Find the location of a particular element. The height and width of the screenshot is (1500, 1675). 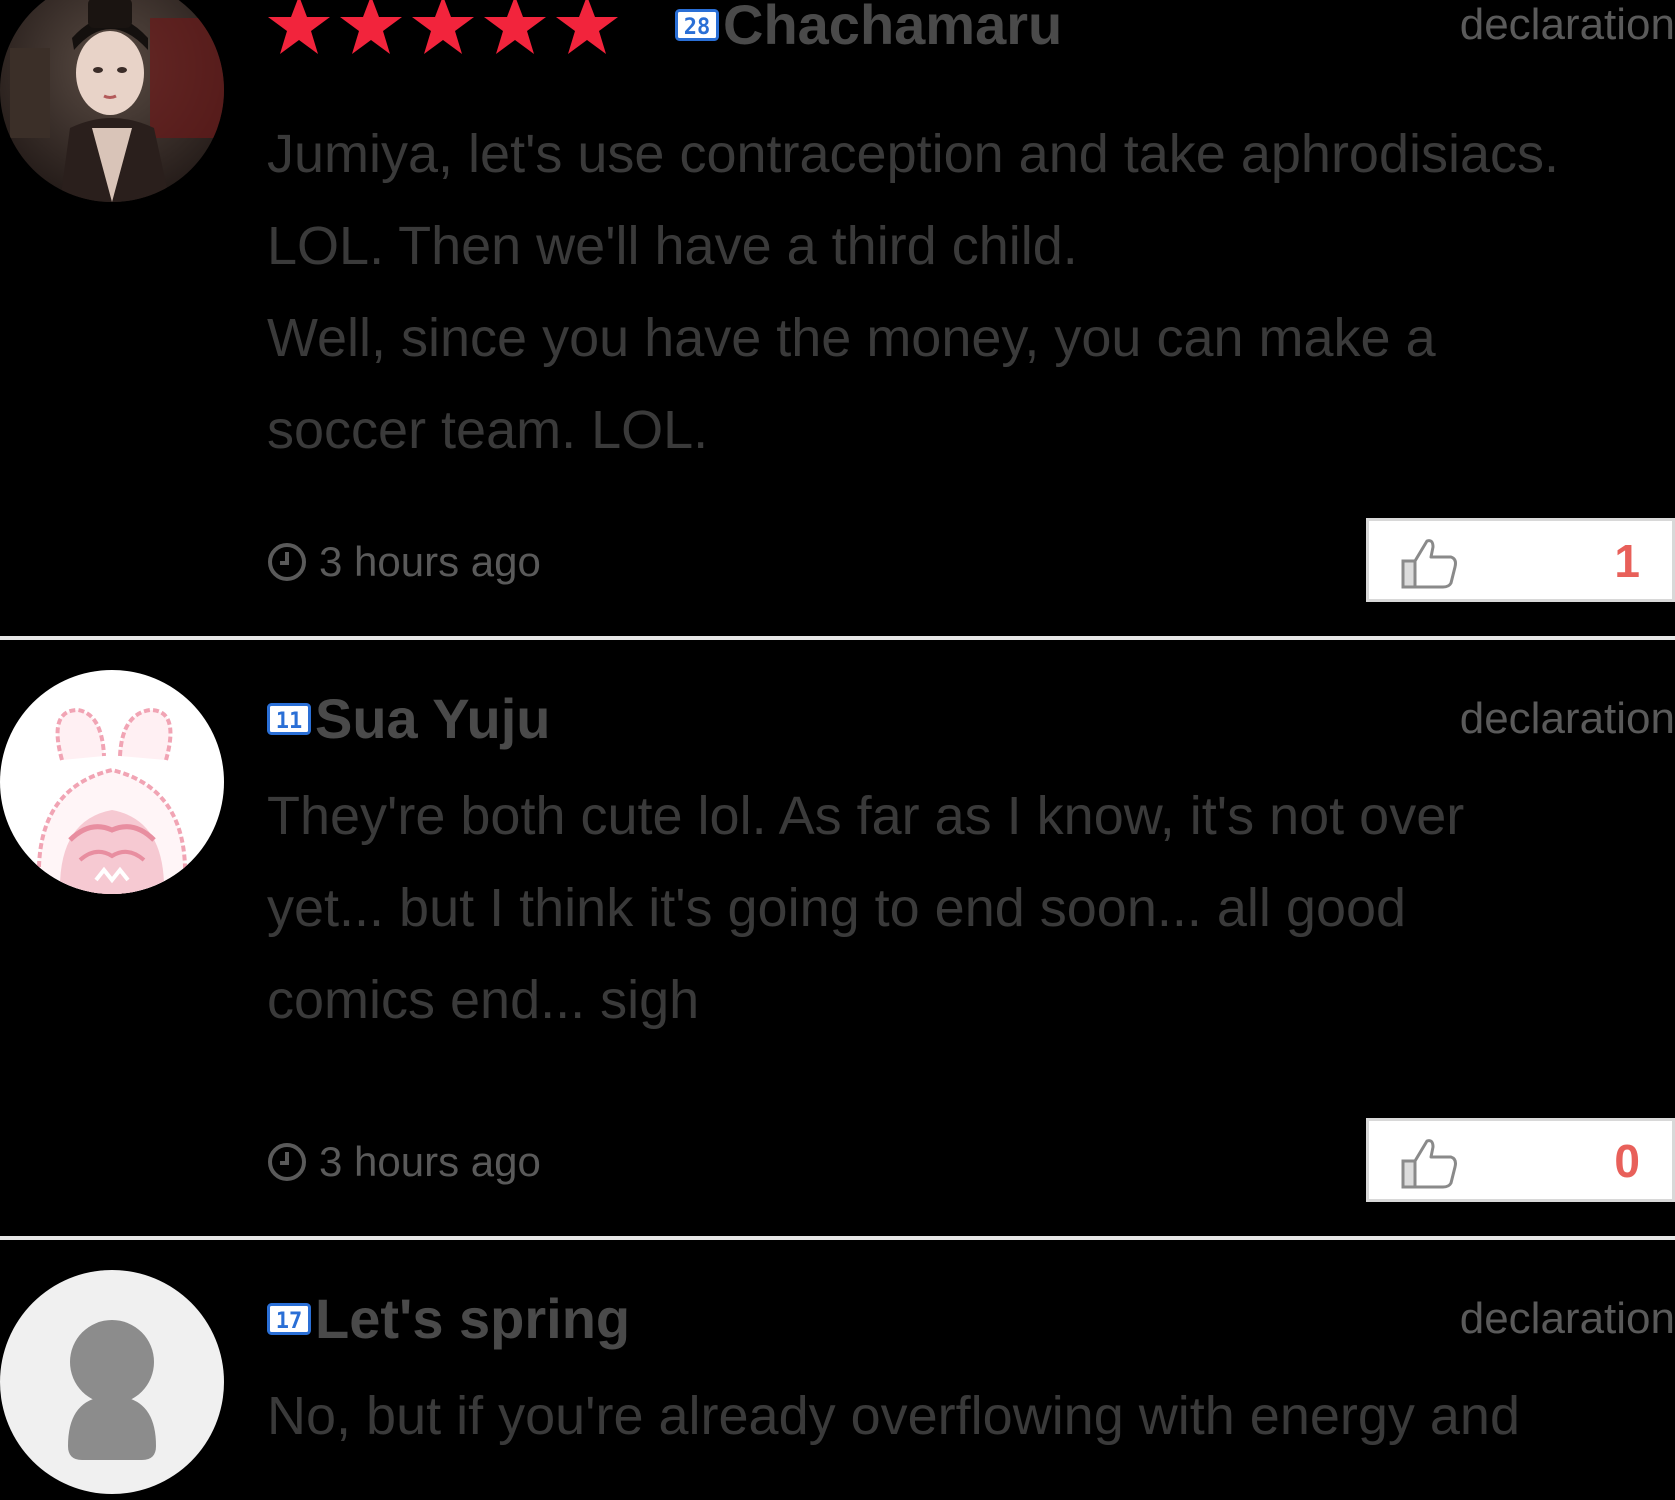

username: 17 Let's spring is located at coordinates (448, 1319).